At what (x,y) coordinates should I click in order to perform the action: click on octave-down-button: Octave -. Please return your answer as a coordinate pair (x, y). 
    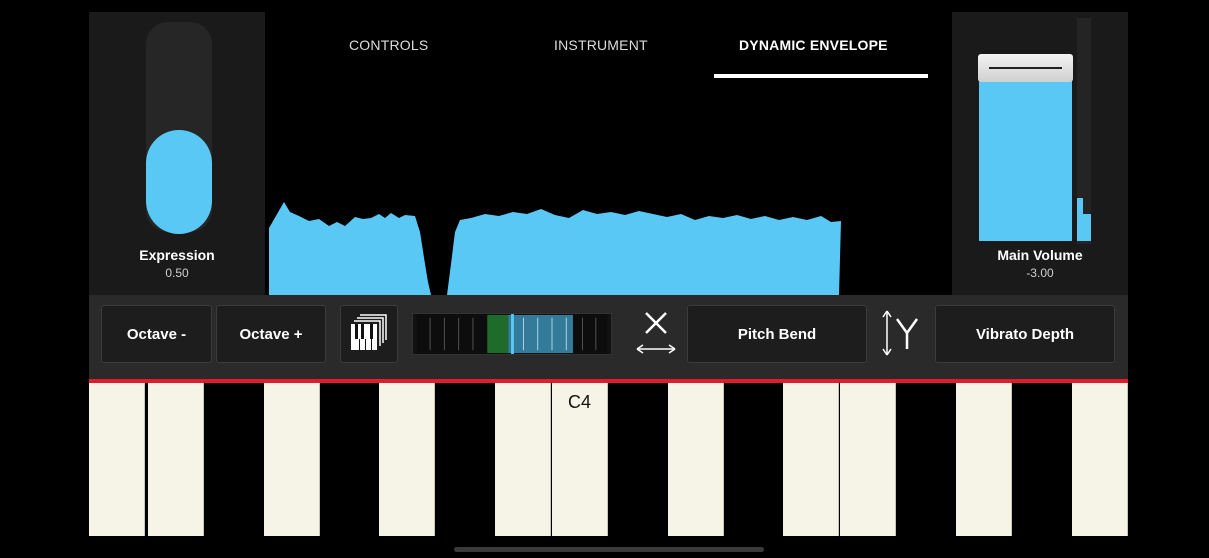
    Looking at the image, I should click on (156, 334).